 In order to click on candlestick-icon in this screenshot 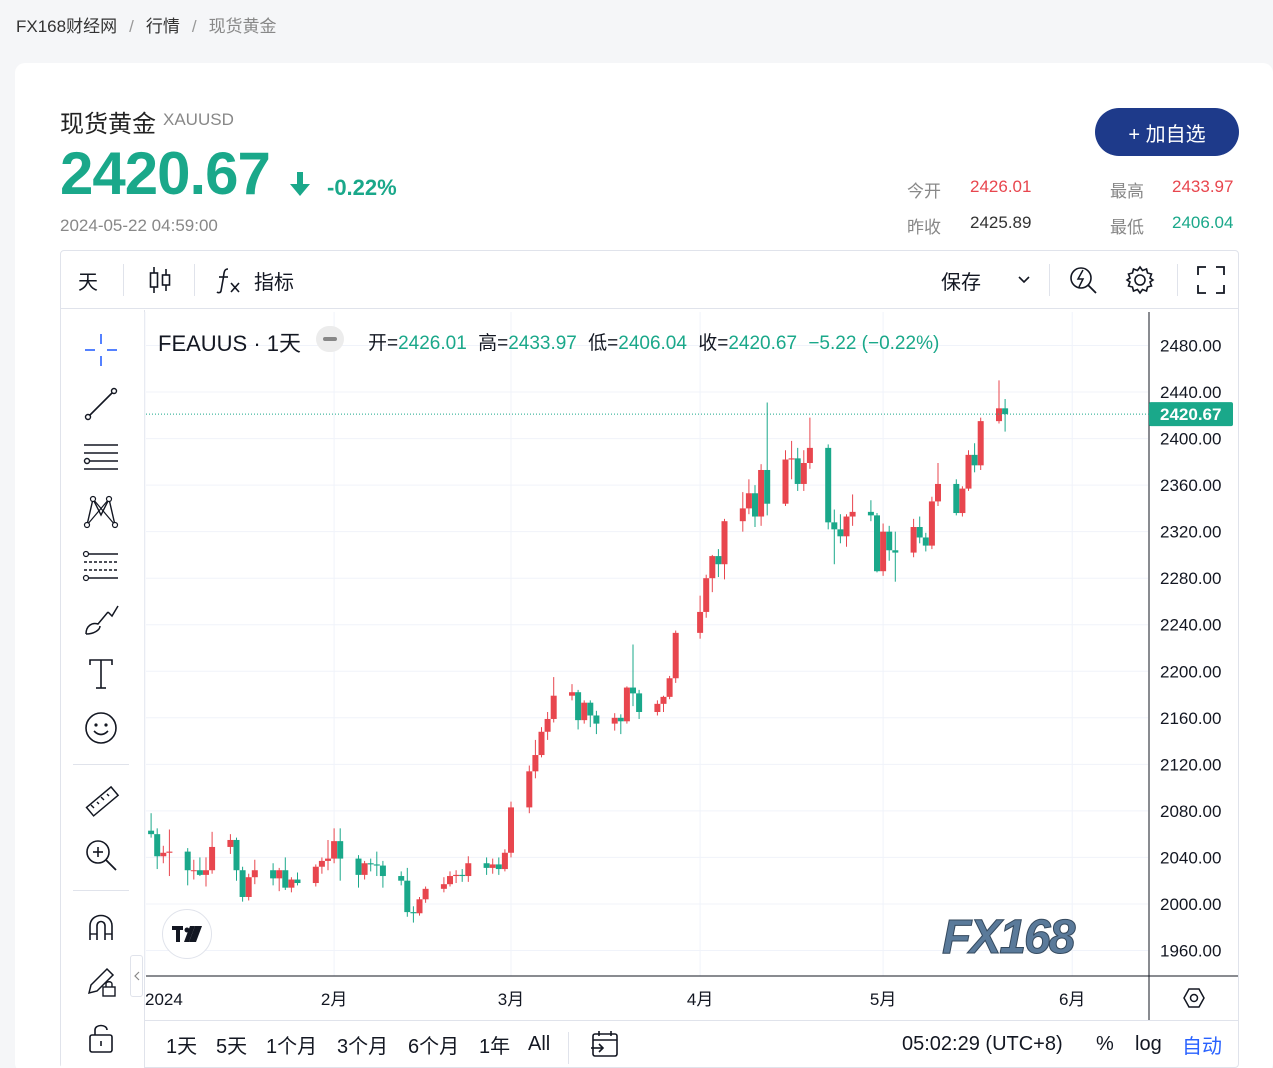, I will do `click(160, 280)`.